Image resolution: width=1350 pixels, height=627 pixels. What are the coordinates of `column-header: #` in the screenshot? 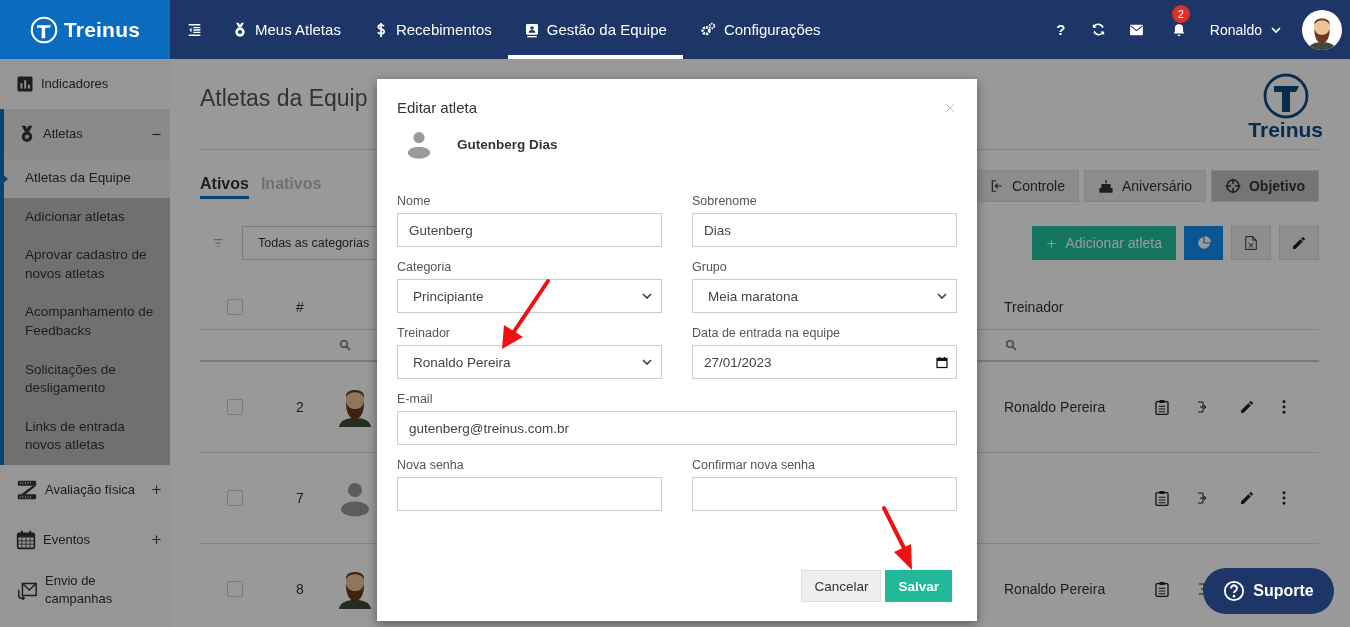 It's located at (300, 307).